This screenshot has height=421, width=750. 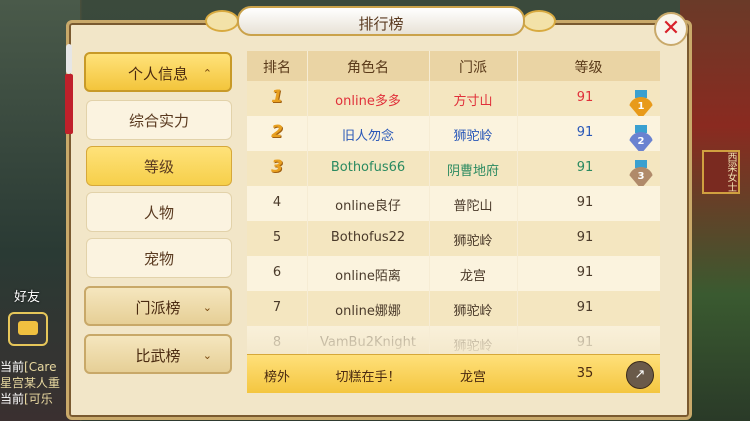 What do you see at coordinates (453, 273) in the screenshot?
I see `table-row: 6 online陌离 龙宫 91` at bounding box center [453, 273].